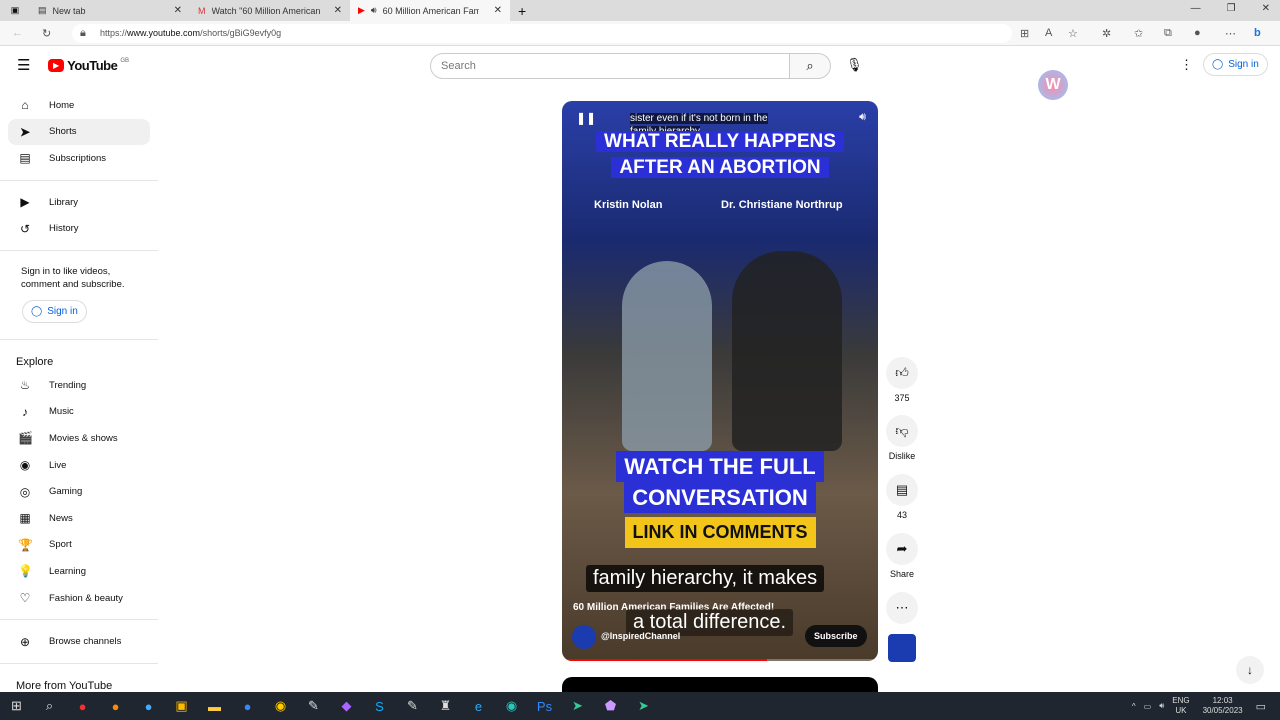 The height and width of the screenshot is (720, 1280). What do you see at coordinates (1106, 33) in the screenshot?
I see `extensions-icon: ✲` at bounding box center [1106, 33].